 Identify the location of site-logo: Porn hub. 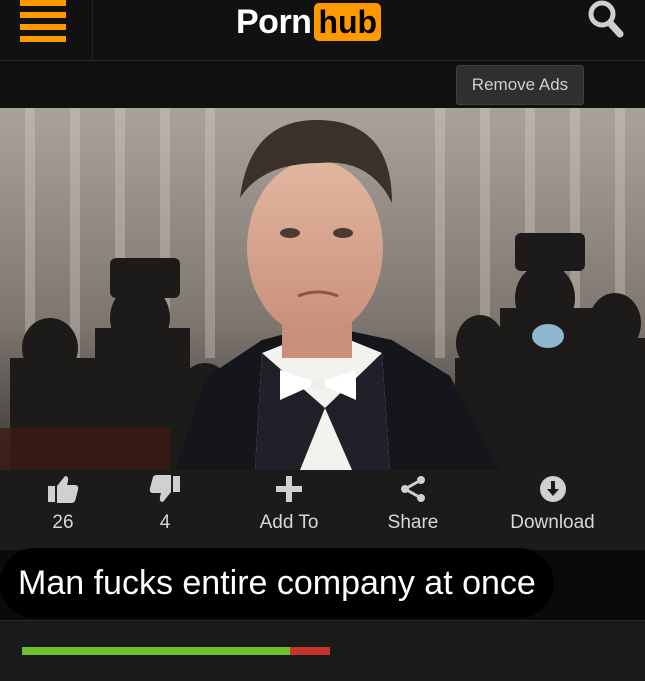
(309, 22).